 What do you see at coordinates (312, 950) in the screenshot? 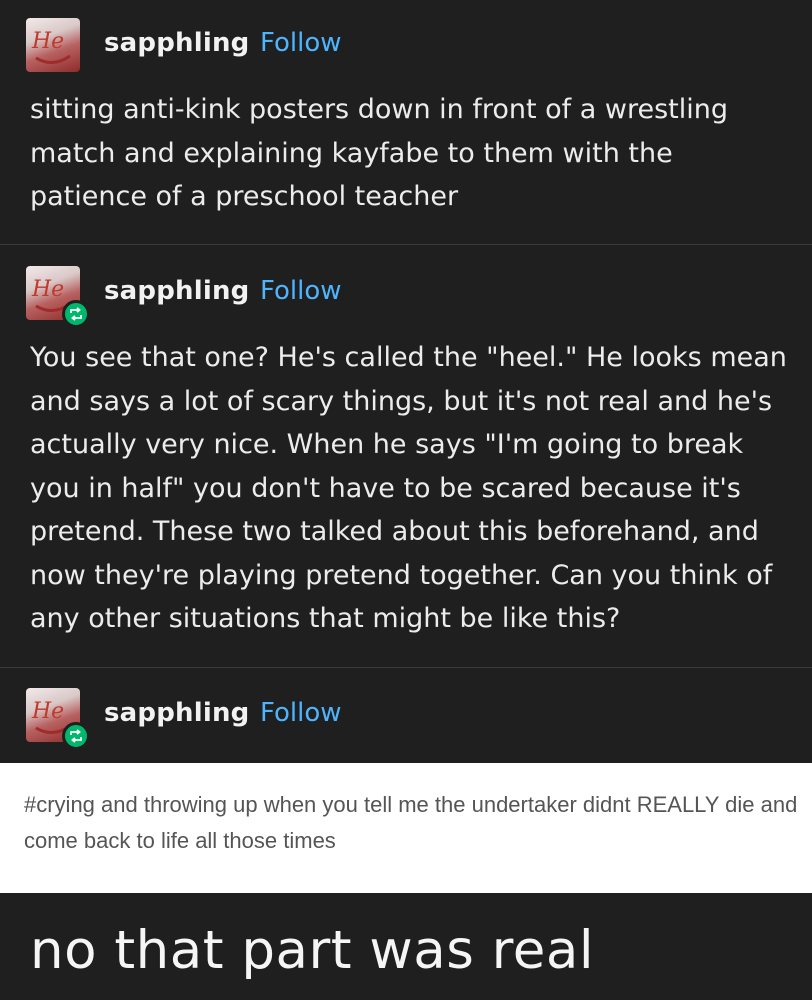
I see `caption-text: no that part was real` at bounding box center [312, 950].